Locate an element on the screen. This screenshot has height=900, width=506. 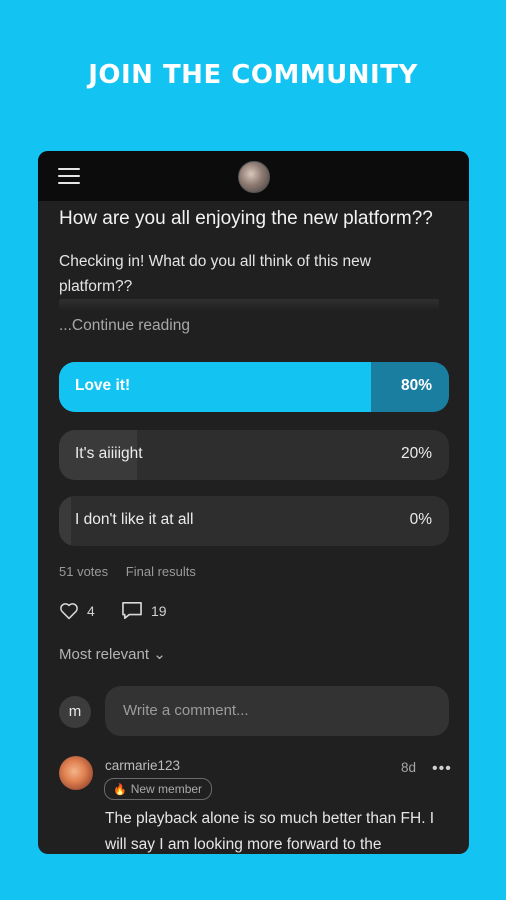
more-icon: ••• is located at coordinates (442, 769).